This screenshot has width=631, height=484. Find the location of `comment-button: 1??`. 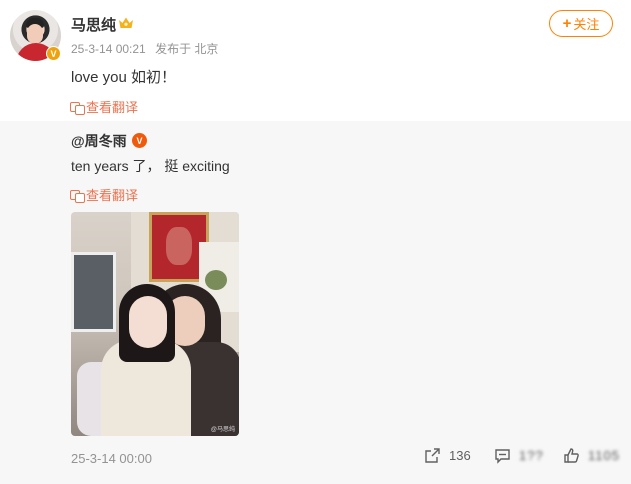

comment-button: 1?? is located at coordinates (519, 455).